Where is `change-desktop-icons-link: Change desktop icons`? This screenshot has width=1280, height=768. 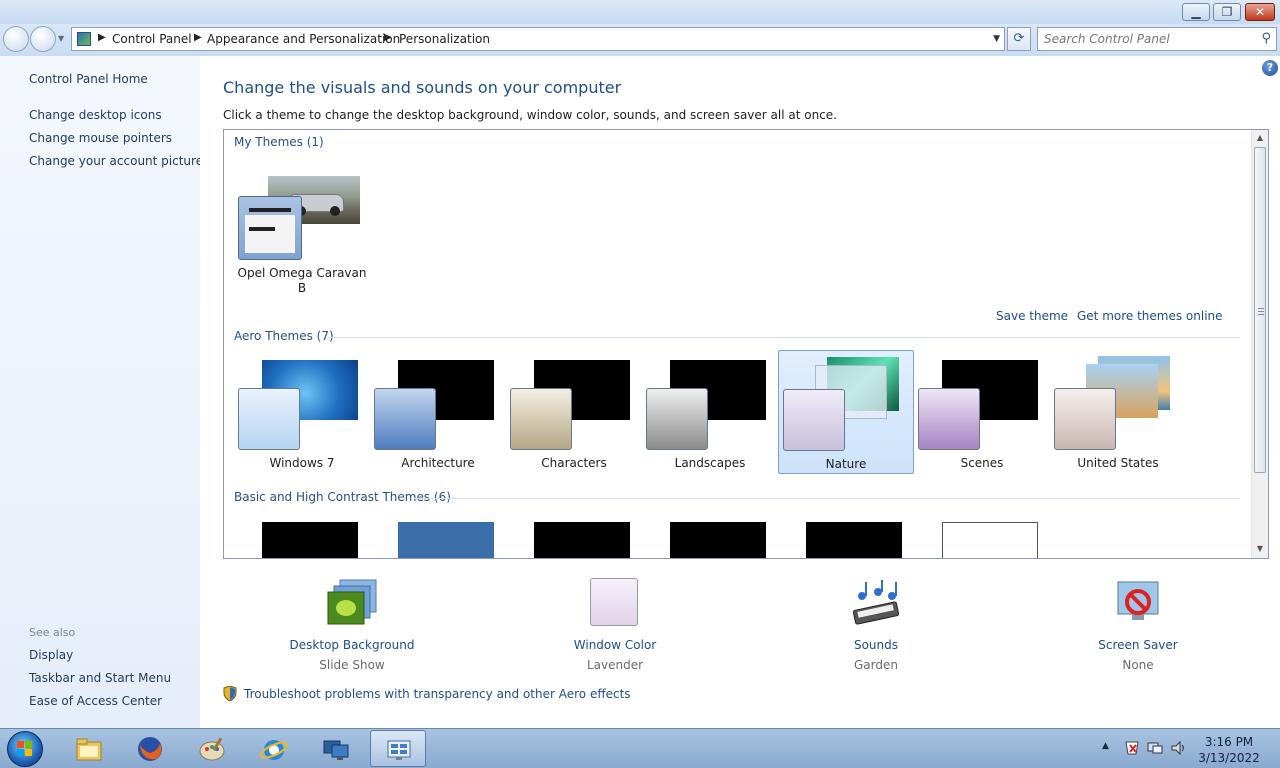
change-desktop-icons-link: Change desktop icons is located at coordinates (95, 115).